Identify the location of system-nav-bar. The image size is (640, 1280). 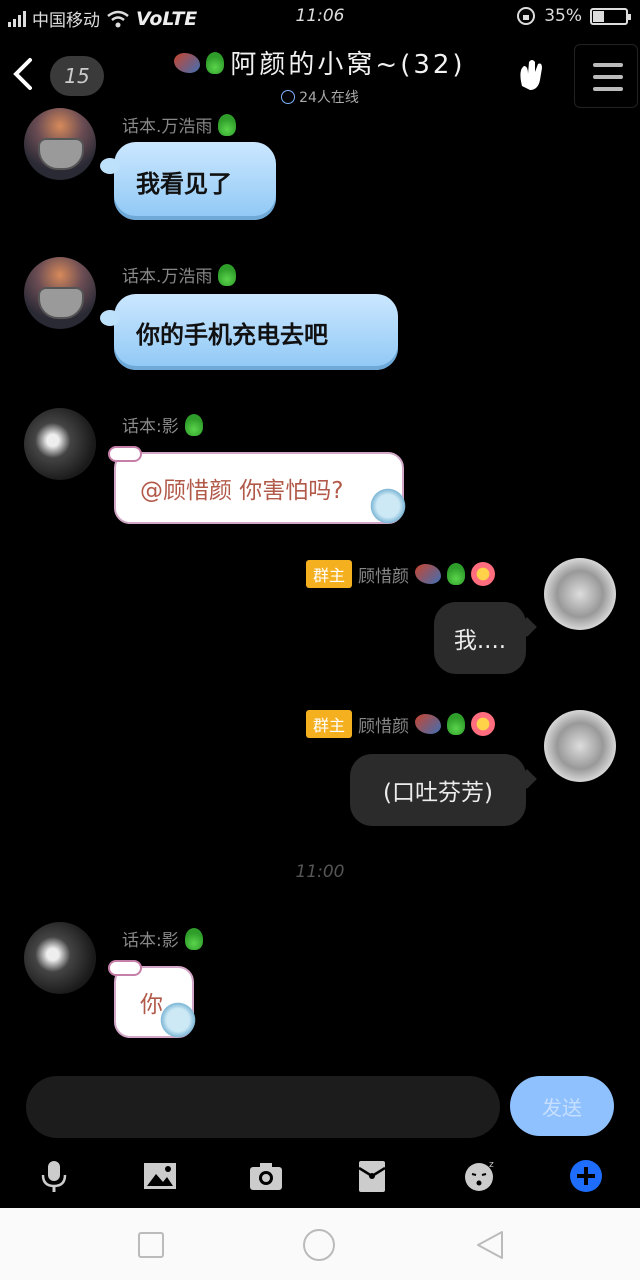
(320, 1244).